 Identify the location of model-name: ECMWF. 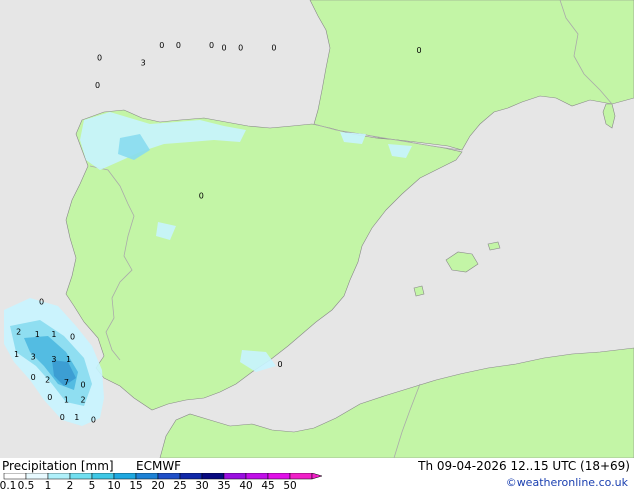
(159, 466).